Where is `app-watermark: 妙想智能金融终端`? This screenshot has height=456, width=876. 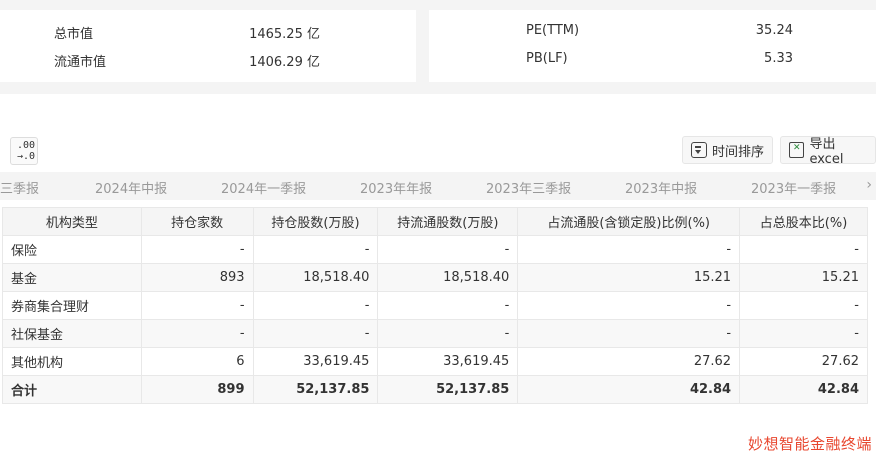 app-watermark: 妙想智能金融终端 is located at coordinates (809, 444).